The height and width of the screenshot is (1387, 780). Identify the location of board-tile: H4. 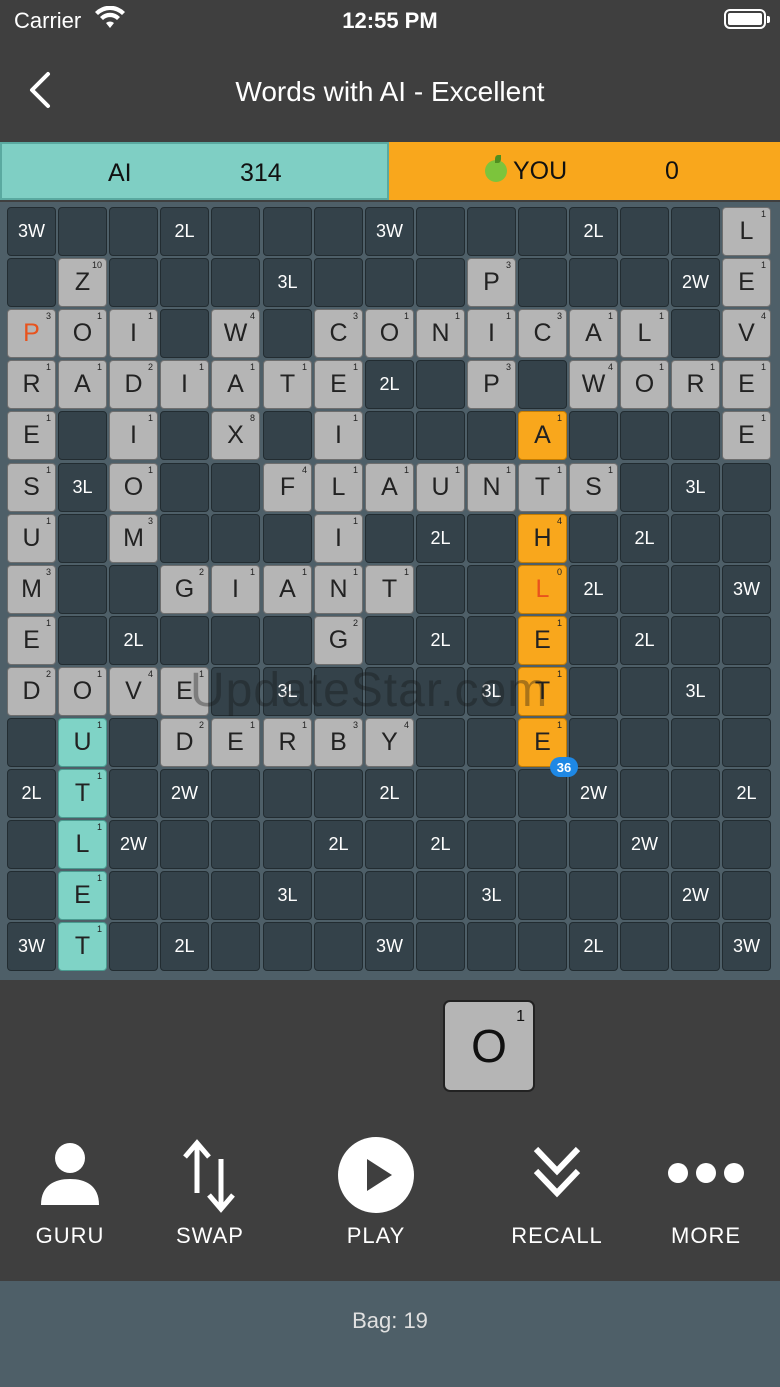
(542, 538).